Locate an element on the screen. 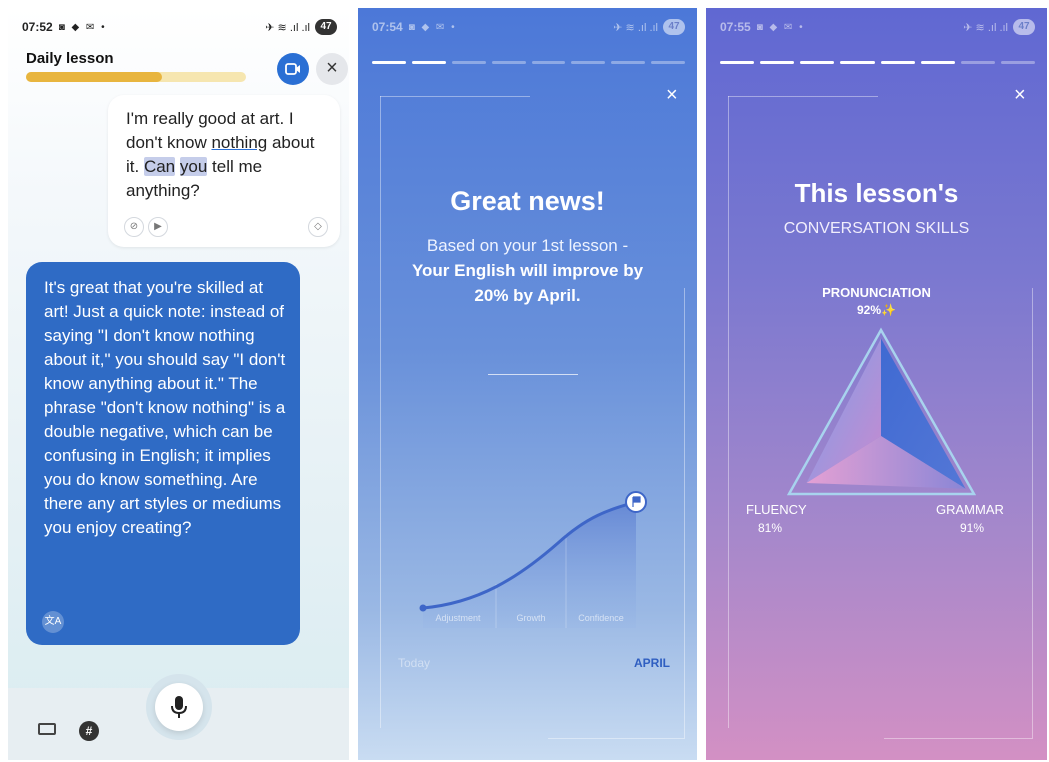  pronunciation-label: PRONUNCIATION is located at coordinates (876, 292).